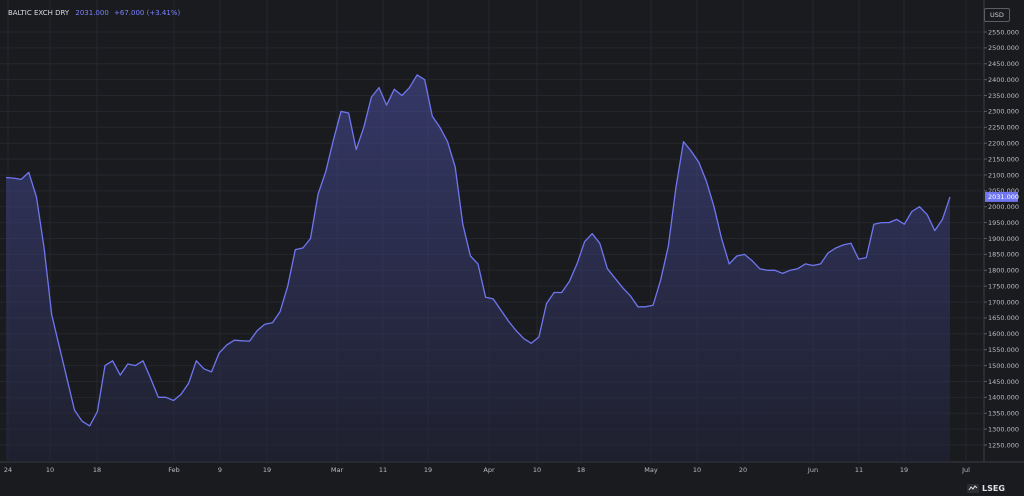  I want to click on x-tick-label: Jun, so click(812, 470).